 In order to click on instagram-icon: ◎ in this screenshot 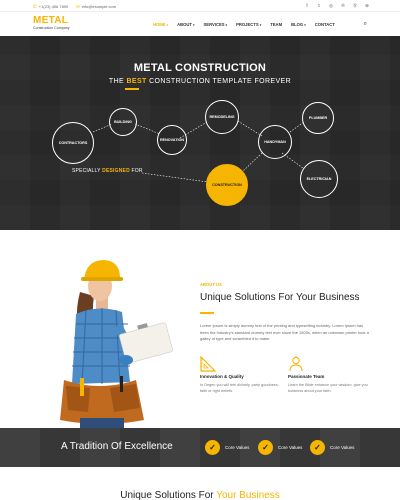, I will do `click(331, 6)`.